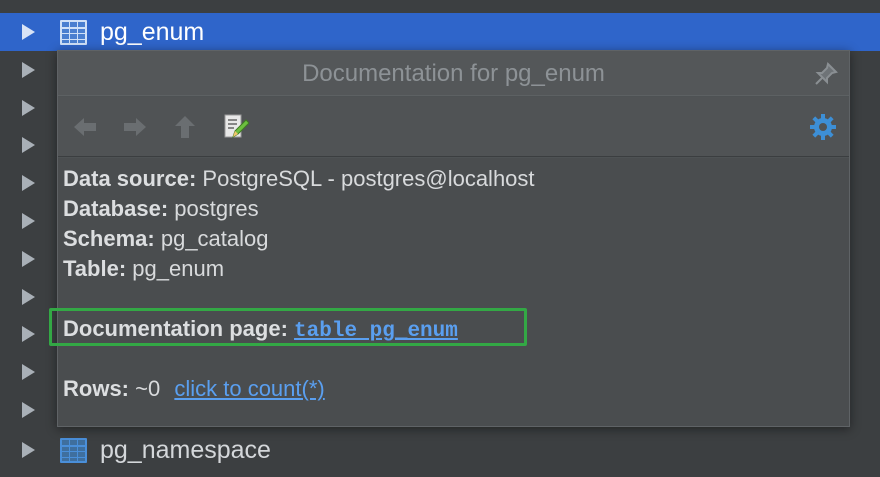 This screenshot has height=477, width=880. What do you see at coordinates (368, 178) in the screenshot?
I see `data-source-value: PostgreSQL - postgres@localhost` at bounding box center [368, 178].